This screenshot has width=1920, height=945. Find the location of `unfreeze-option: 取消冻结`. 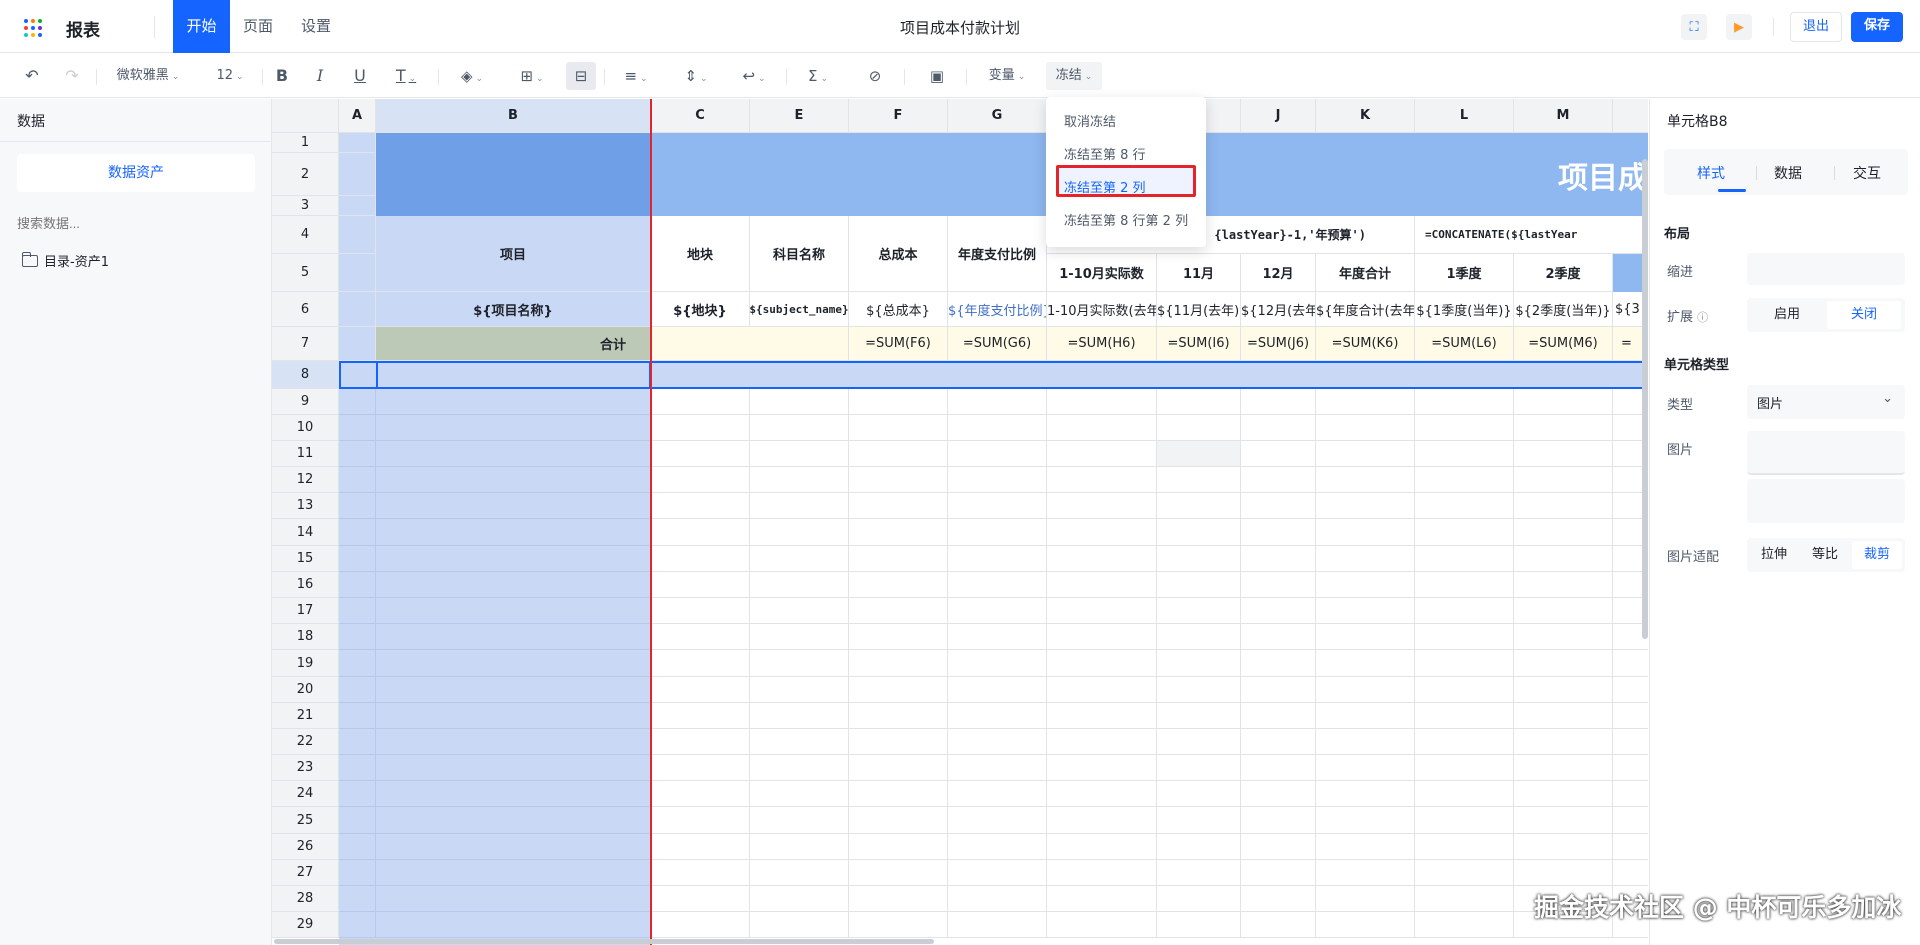

unfreeze-option: 取消冻结 is located at coordinates (1090, 123).